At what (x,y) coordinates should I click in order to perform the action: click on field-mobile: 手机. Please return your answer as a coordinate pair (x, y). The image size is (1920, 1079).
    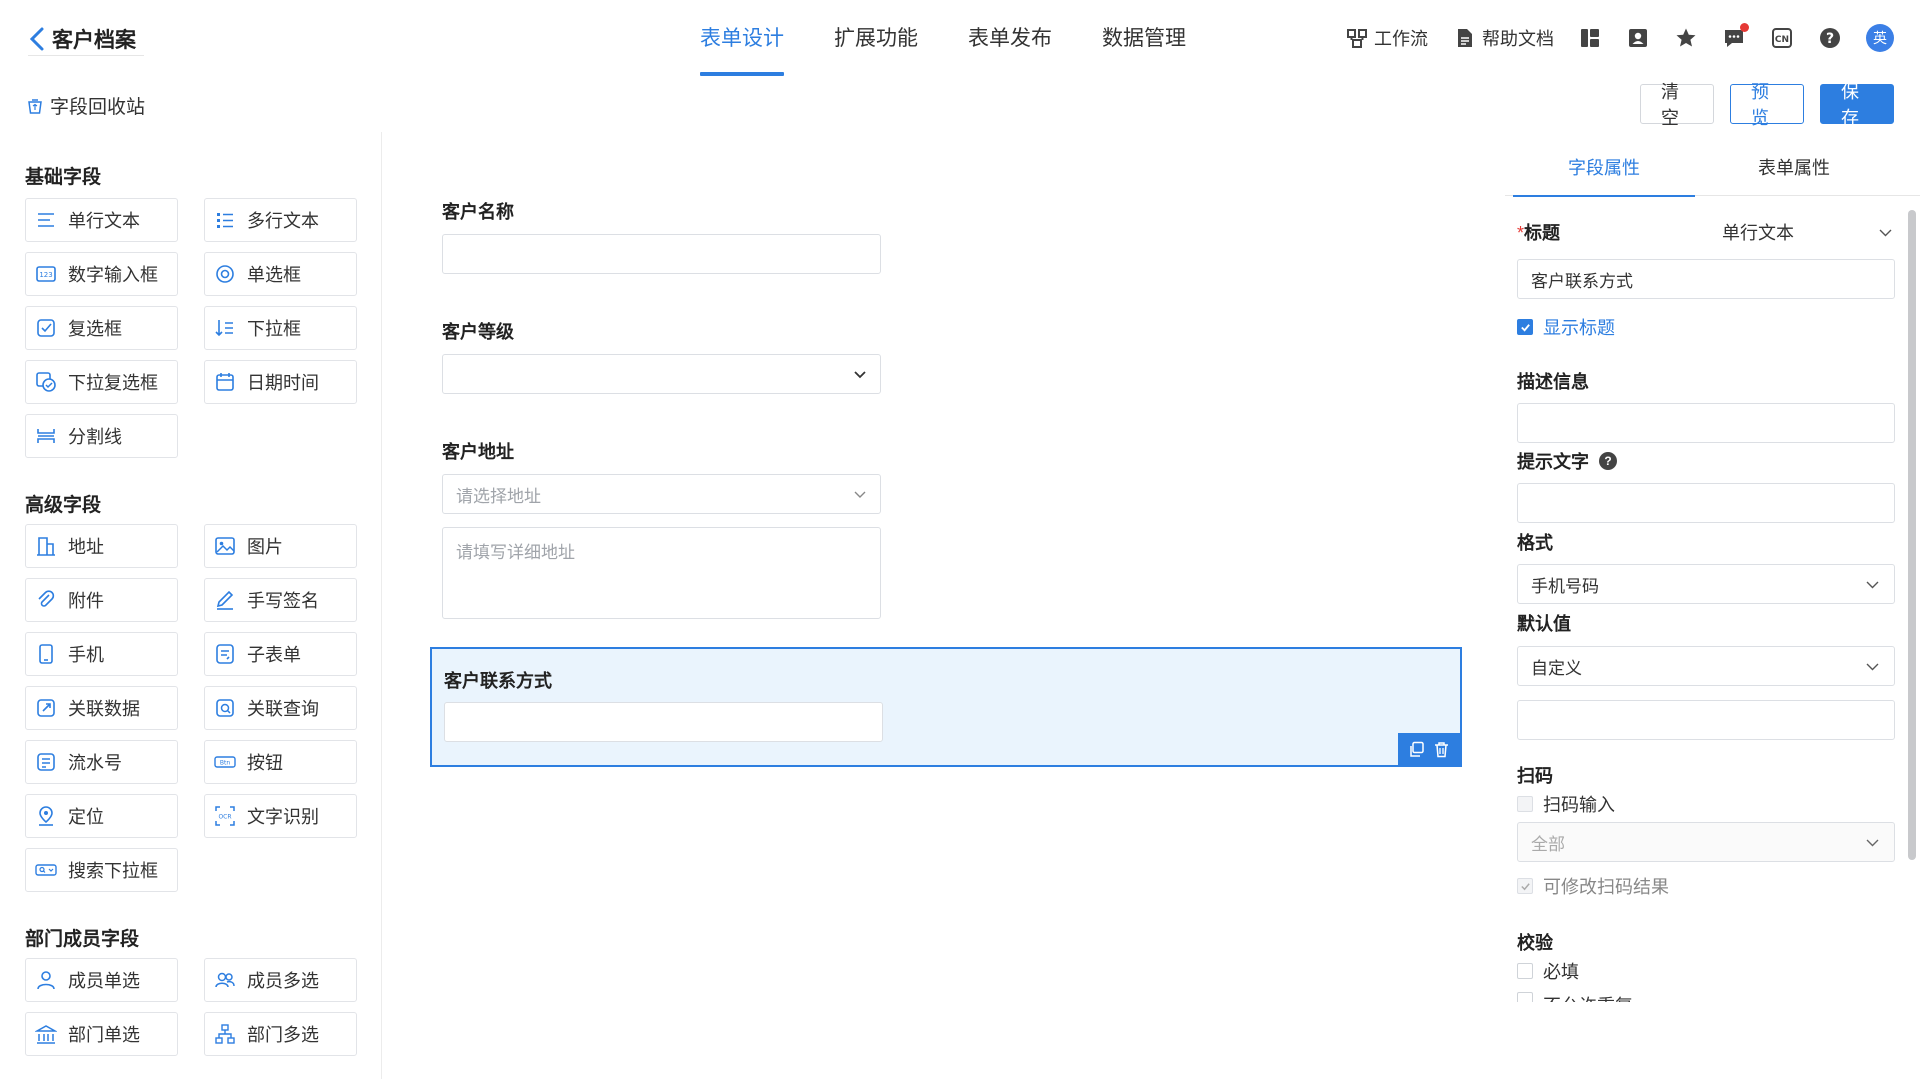
    Looking at the image, I should click on (101, 654).